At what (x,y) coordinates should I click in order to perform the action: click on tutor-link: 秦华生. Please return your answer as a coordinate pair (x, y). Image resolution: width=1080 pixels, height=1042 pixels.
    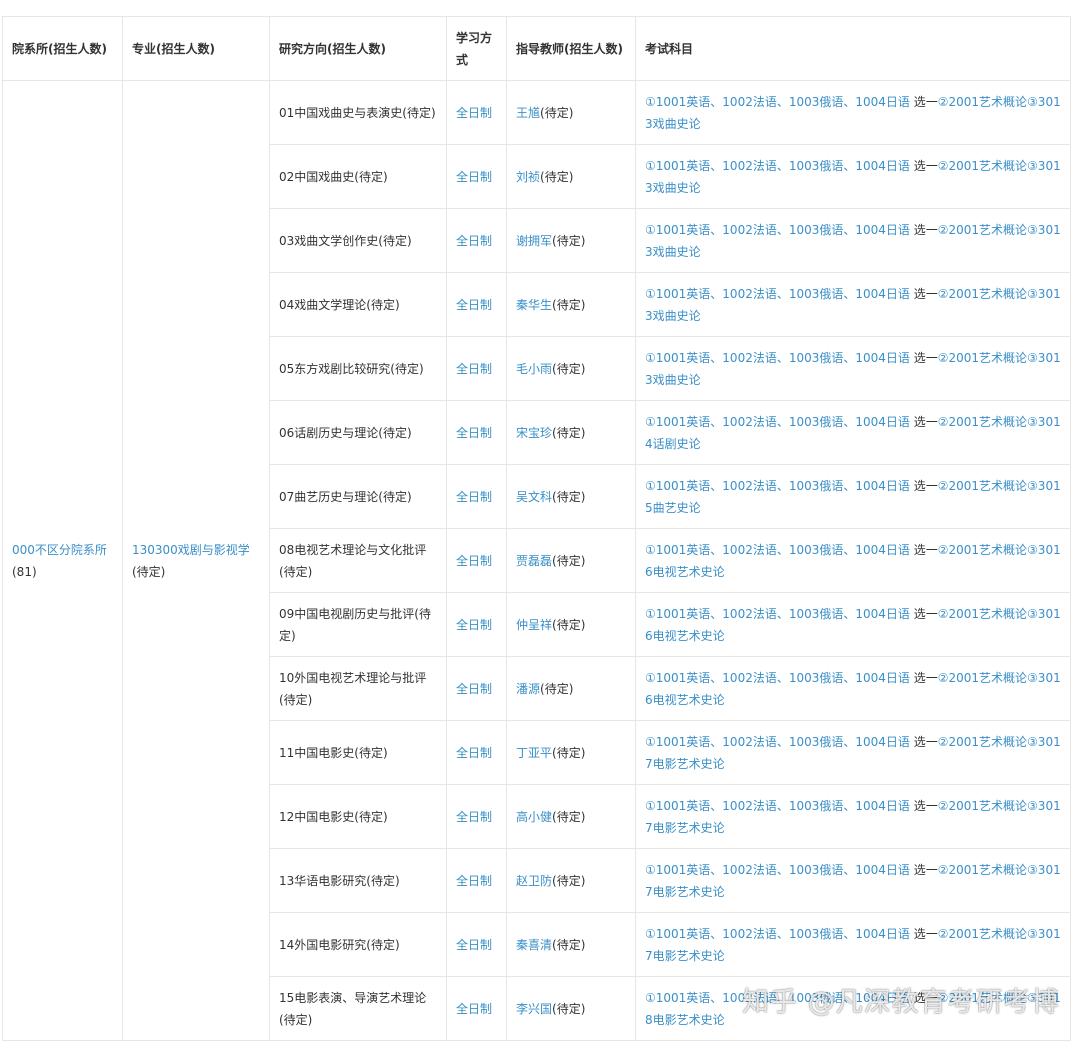
    Looking at the image, I should click on (534, 305).